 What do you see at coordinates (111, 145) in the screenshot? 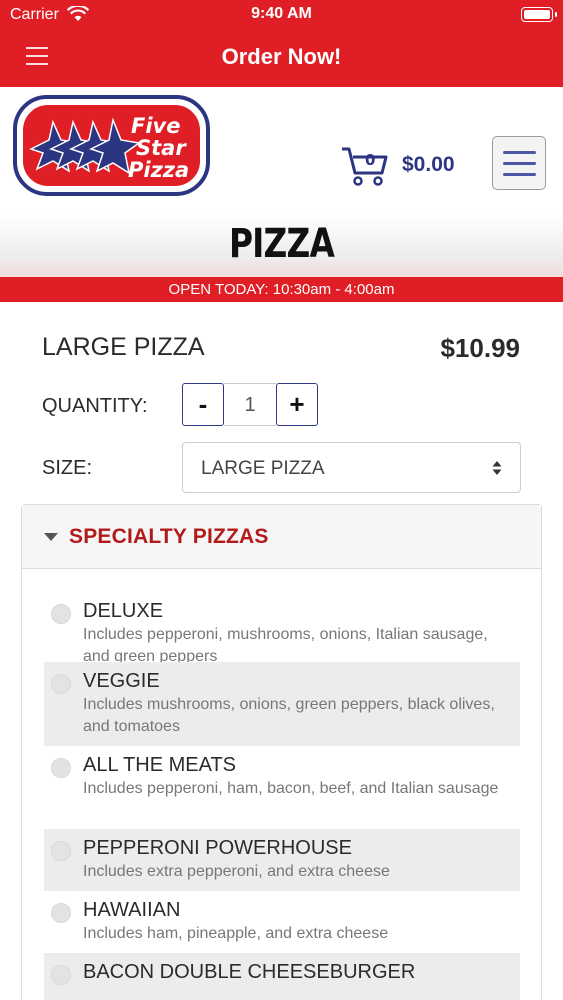
I see `five-star-pizza-logo: Five Star Pizza` at bounding box center [111, 145].